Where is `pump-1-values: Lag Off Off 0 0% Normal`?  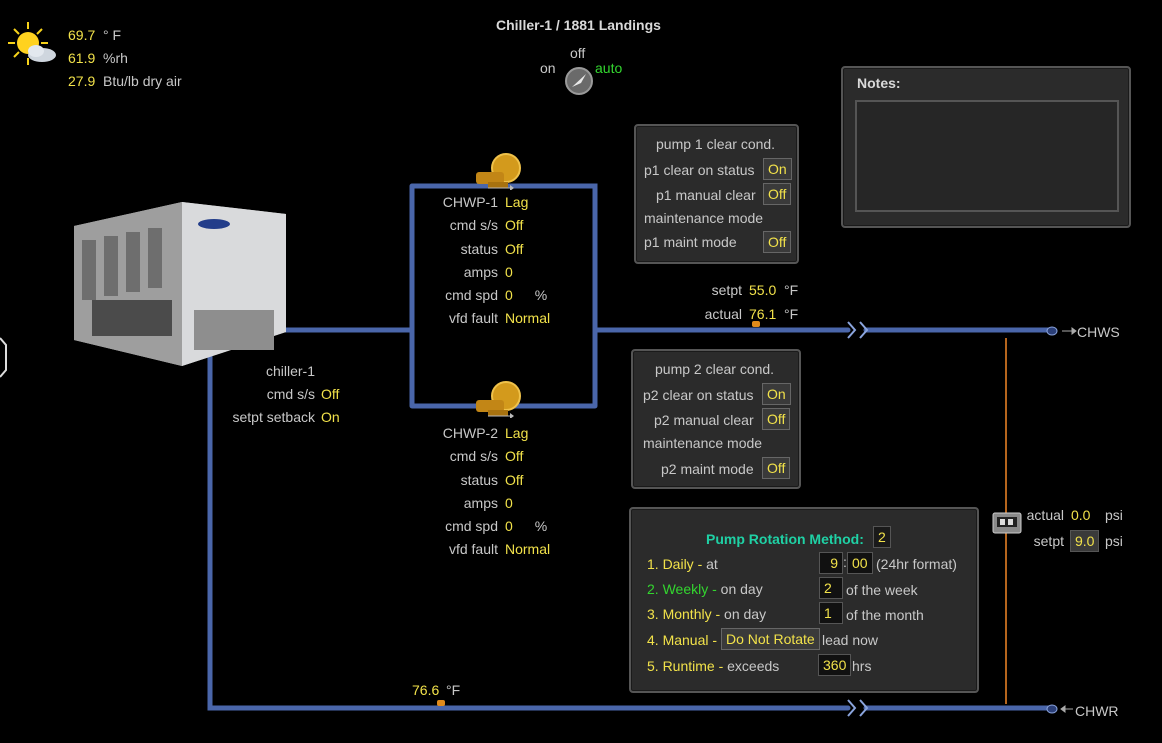
pump-1-values: Lag Off Off 0 0% Normal is located at coordinates (527, 261).